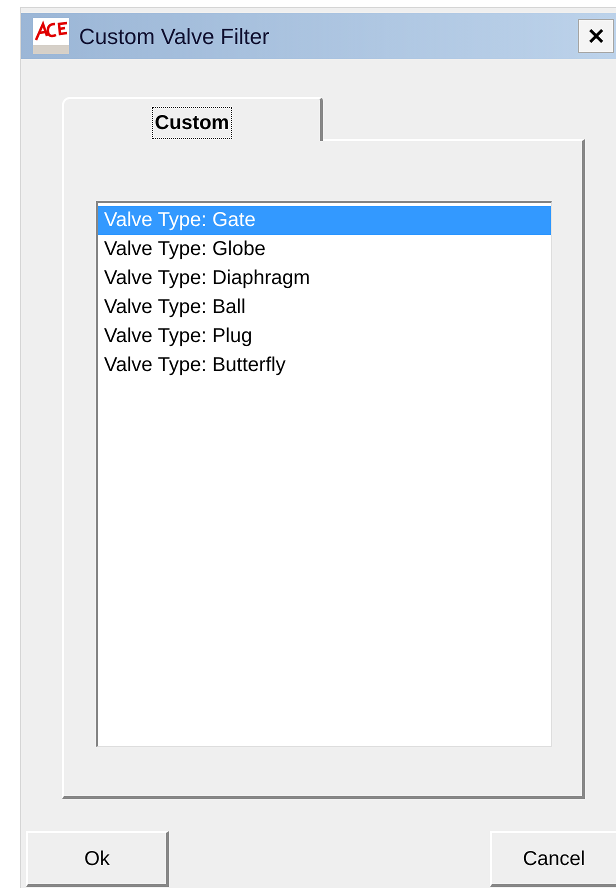 This screenshot has height=888, width=616. Describe the element at coordinates (324, 336) in the screenshot. I see `list-item: Valve Type: Plug` at that location.